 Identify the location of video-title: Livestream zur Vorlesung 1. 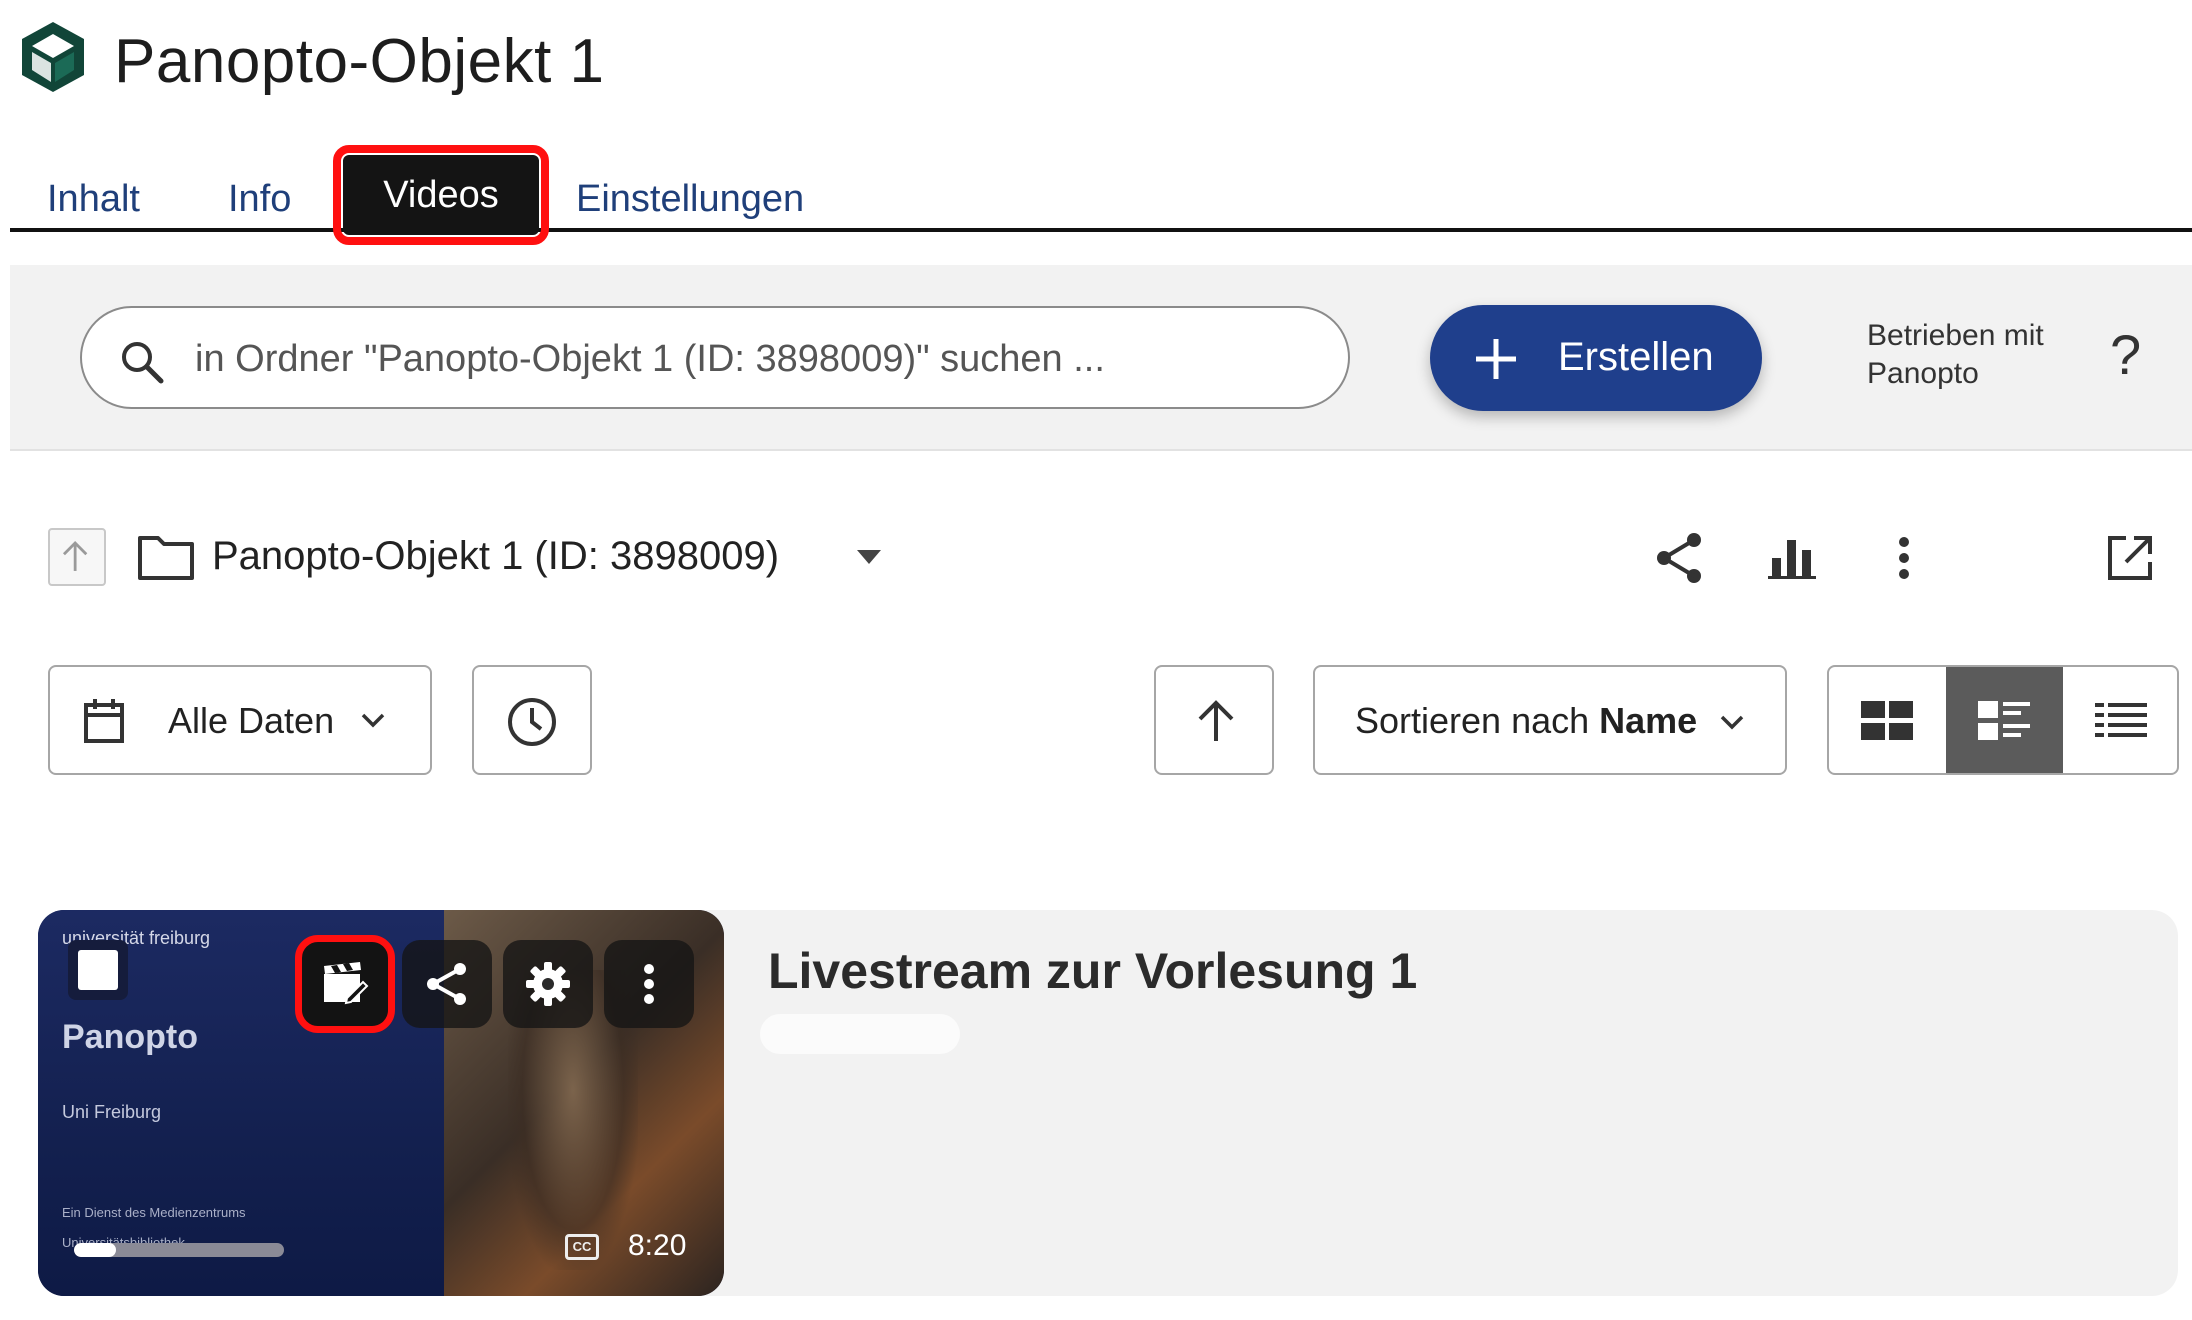
(1092, 971).